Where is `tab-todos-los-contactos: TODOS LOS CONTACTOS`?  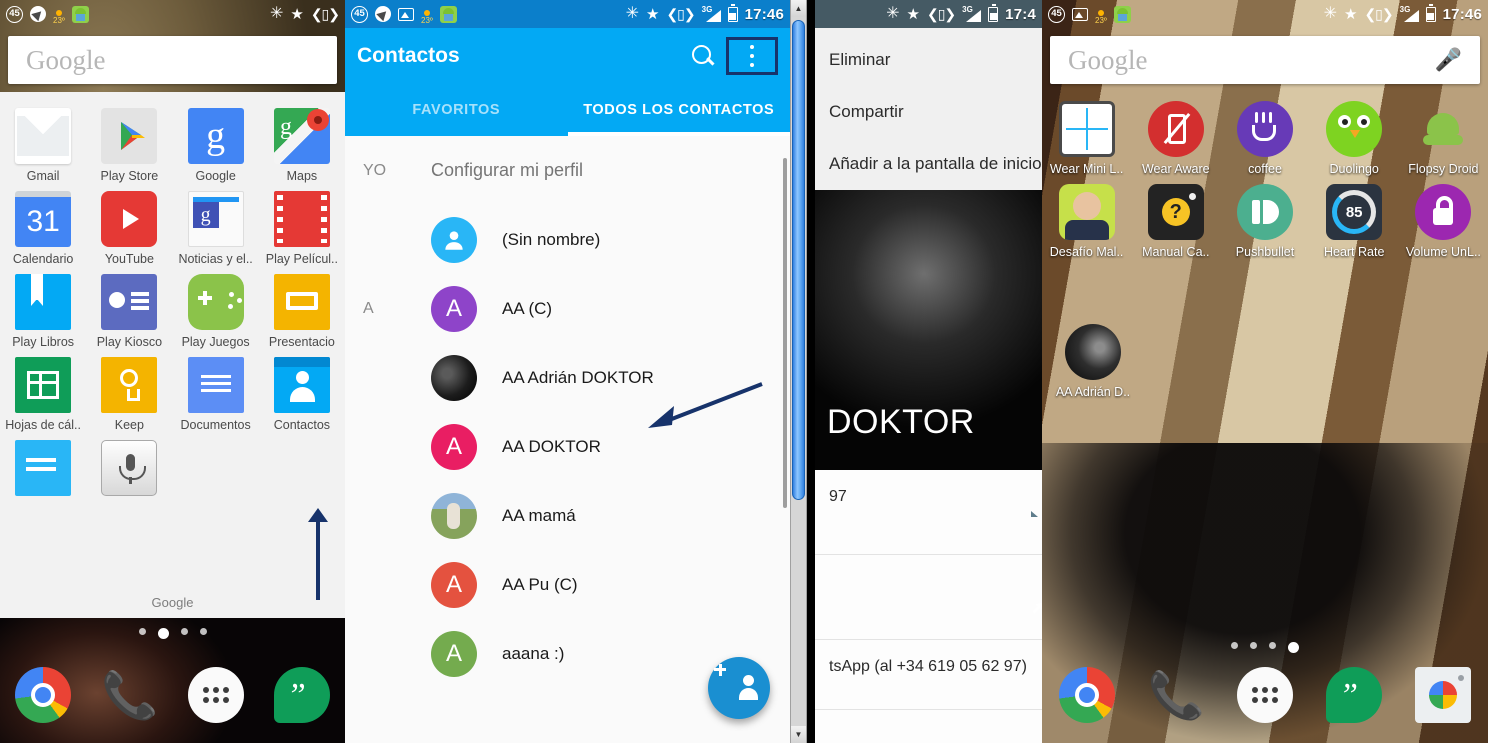 tab-todos-los-contactos: TODOS LOS CONTACTOS is located at coordinates (679, 110).